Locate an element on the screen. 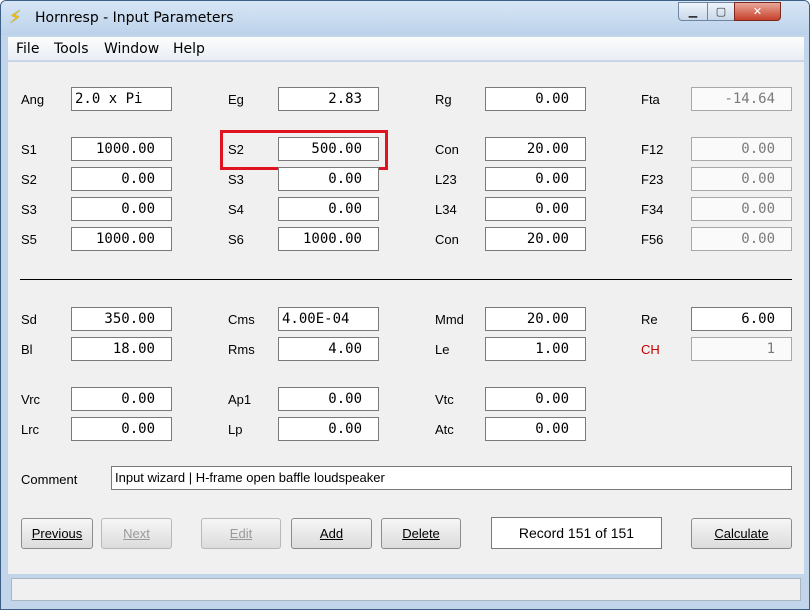 The image size is (812, 612). field-s1: 1000.00 is located at coordinates (121, 149).